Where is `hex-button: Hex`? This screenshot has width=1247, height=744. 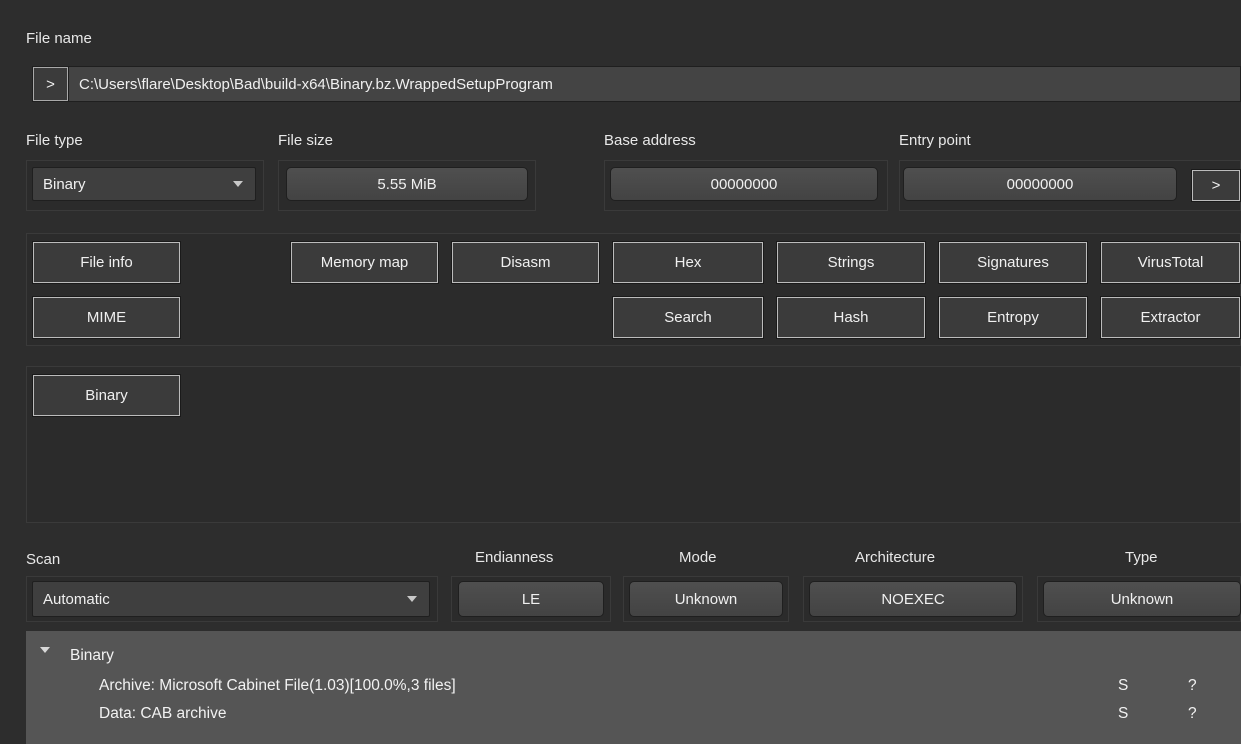 hex-button: Hex is located at coordinates (688, 262).